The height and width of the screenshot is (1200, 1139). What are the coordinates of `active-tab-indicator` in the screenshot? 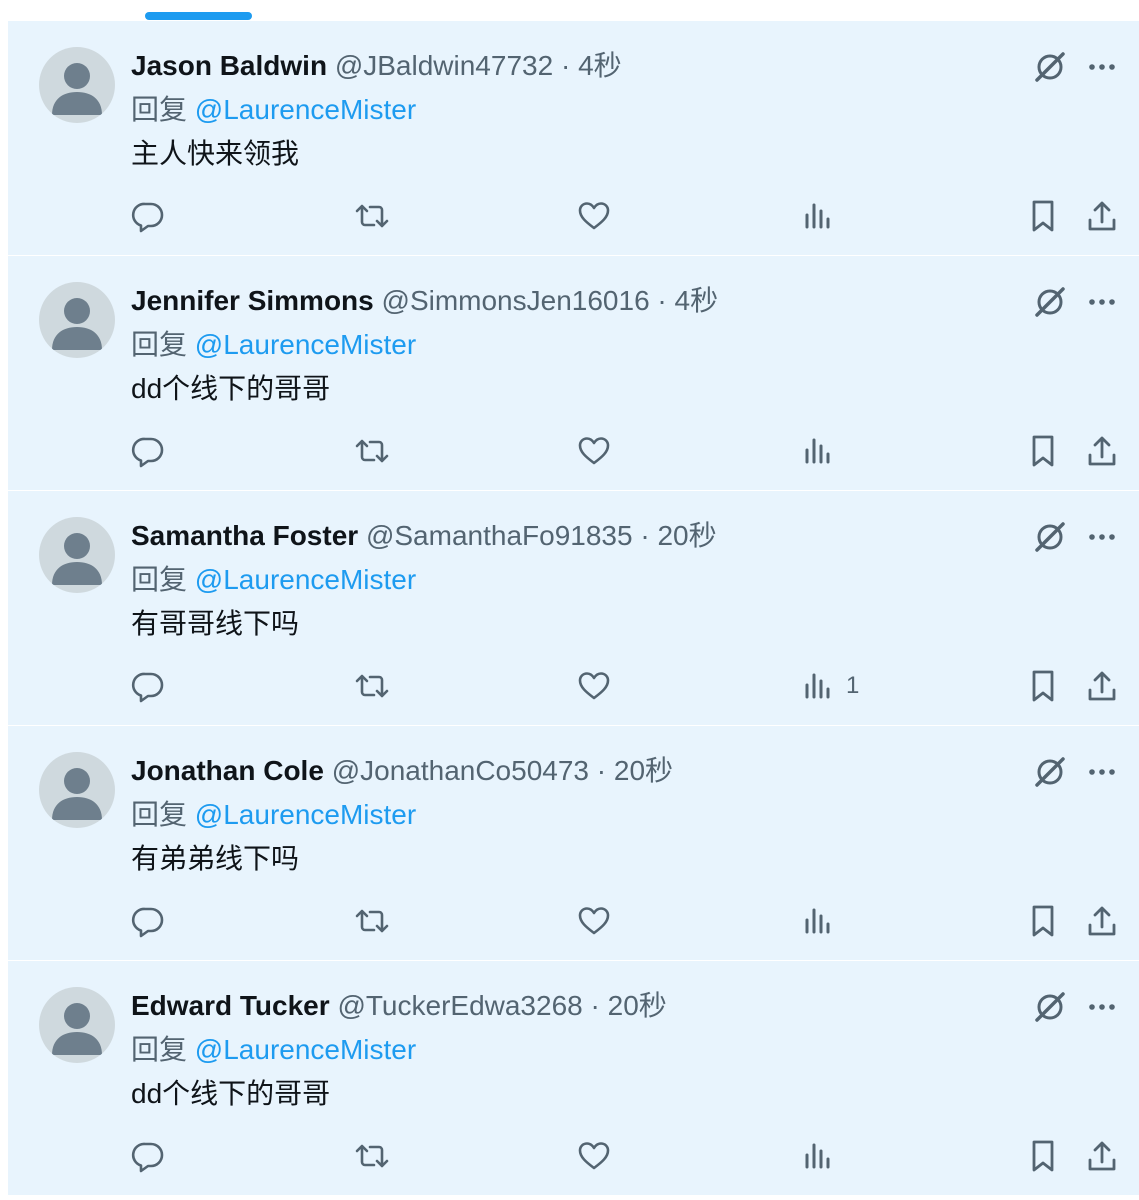 It's located at (198, 16).